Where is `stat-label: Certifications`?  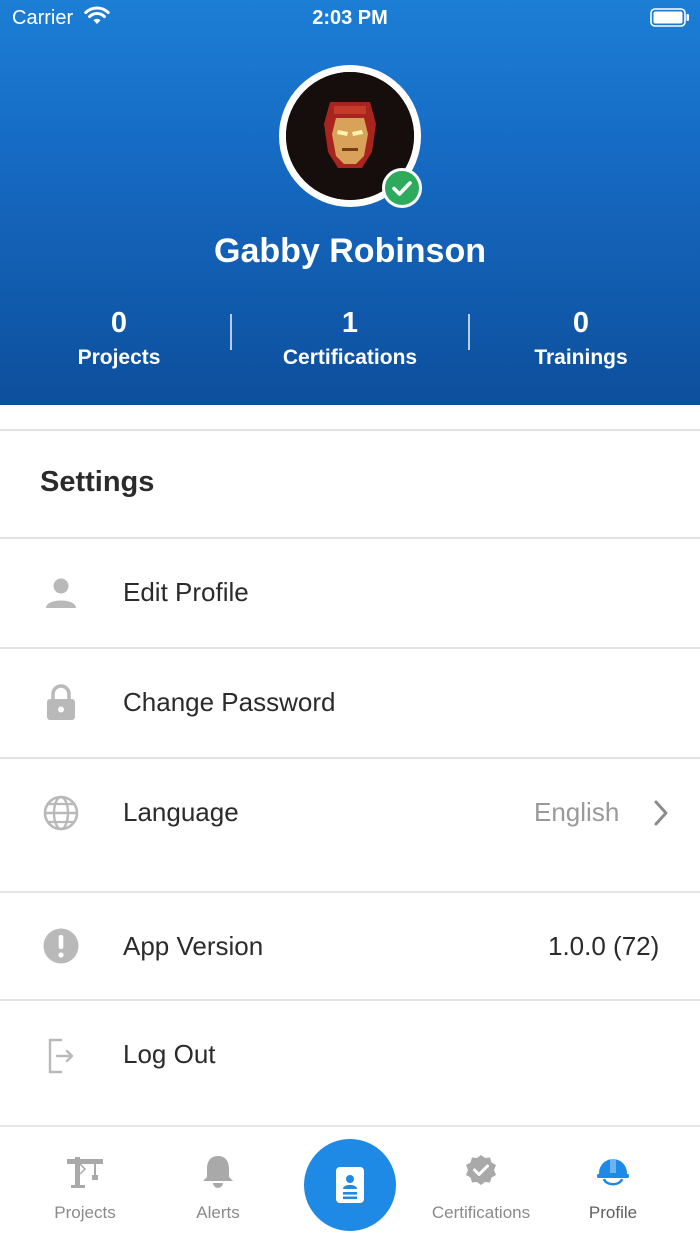
stat-label: Certifications is located at coordinates (350, 357).